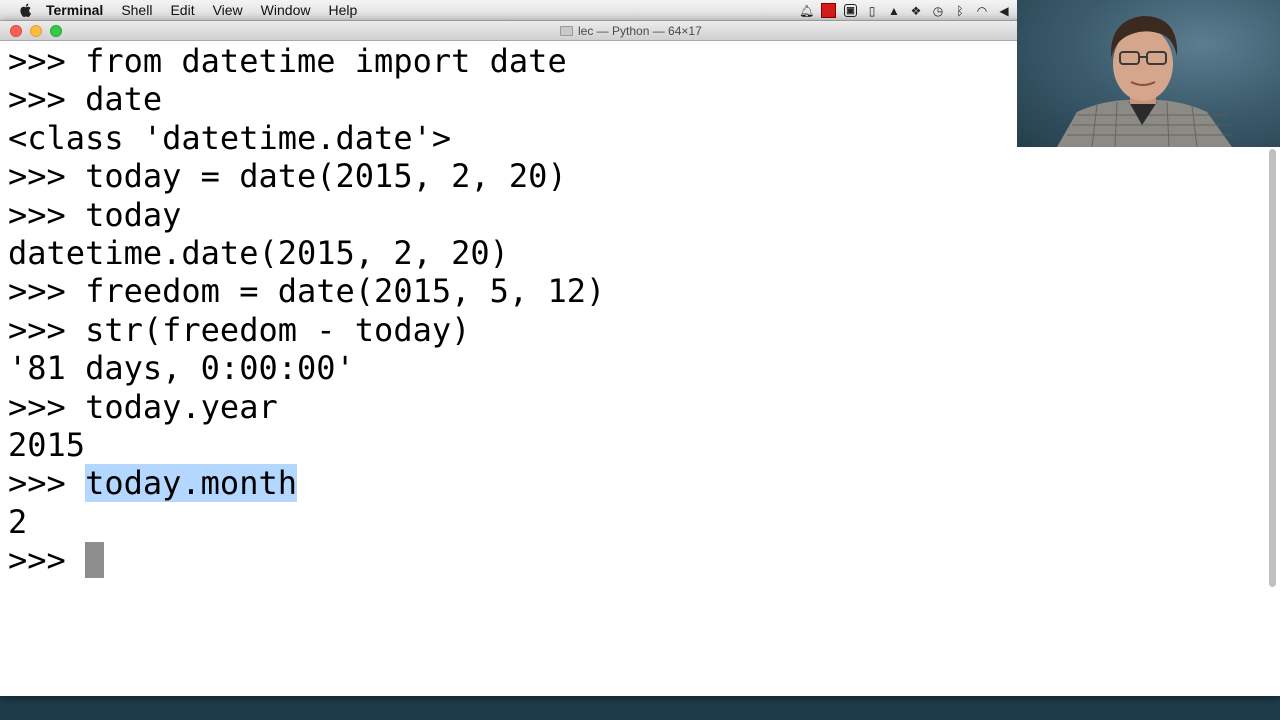 The width and height of the screenshot is (1280, 720). Describe the element at coordinates (850, 10) in the screenshot. I see `camera-icon: ▣` at that location.